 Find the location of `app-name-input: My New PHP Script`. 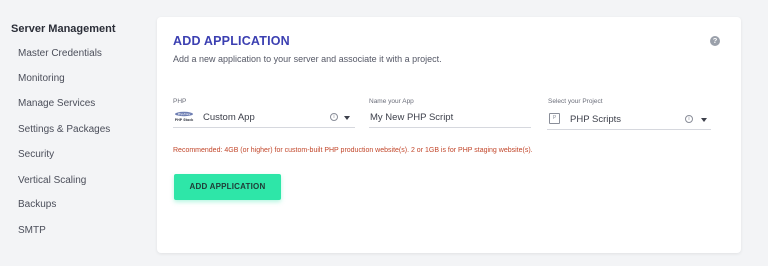

app-name-input: My New PHP Script is located at coordinates (450, 118).